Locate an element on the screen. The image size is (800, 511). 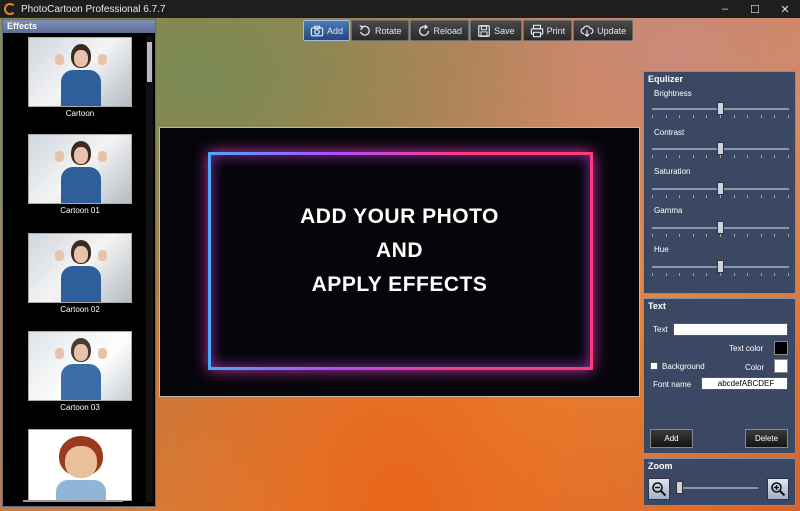
add-label: Add is located at coordinates (335, 30).